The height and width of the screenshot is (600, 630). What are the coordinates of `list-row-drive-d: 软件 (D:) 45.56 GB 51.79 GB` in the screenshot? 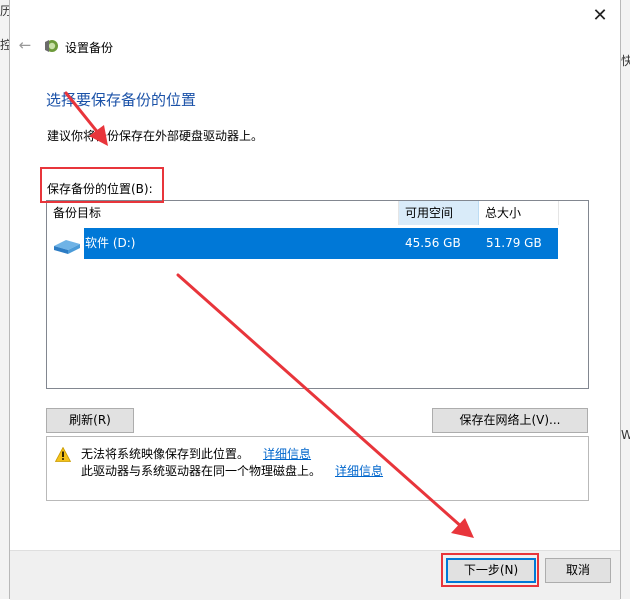 It's located at (321, 243).